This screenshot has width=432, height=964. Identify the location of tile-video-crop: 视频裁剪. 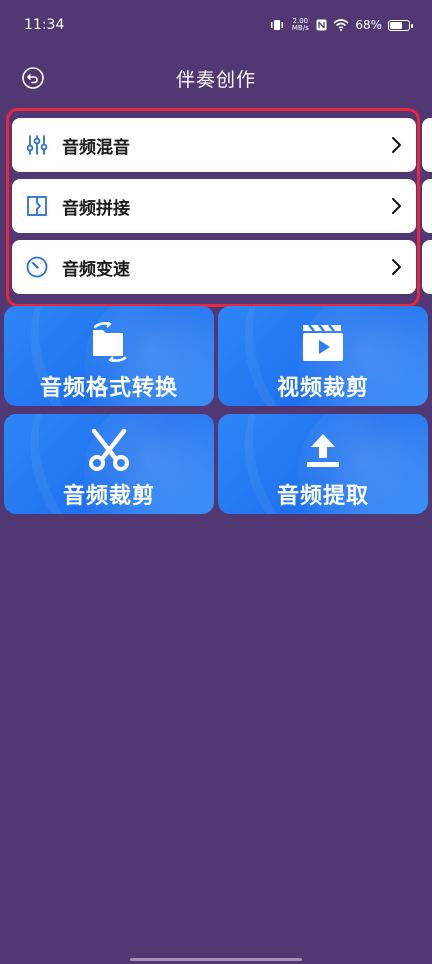
(323, 356).